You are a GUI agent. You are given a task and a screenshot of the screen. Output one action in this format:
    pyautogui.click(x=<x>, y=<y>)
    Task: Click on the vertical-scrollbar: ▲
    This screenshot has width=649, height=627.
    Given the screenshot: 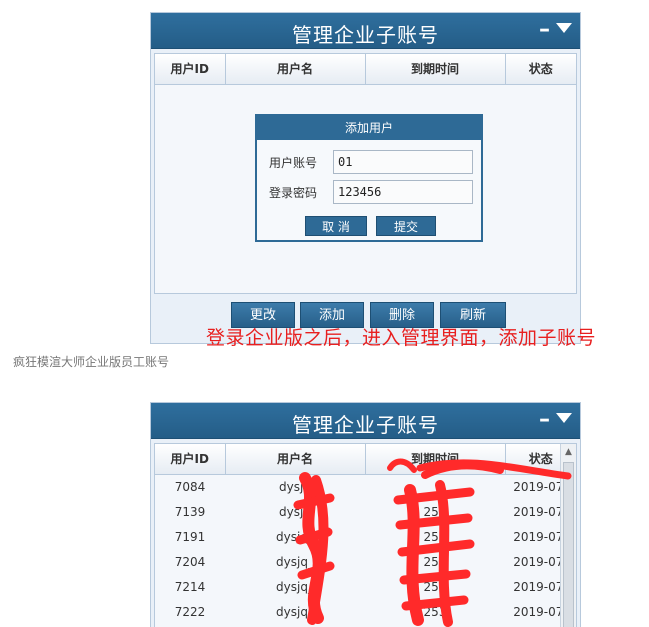 What is the action you would take?
    pyautogui.click(x=568, y=535)
    